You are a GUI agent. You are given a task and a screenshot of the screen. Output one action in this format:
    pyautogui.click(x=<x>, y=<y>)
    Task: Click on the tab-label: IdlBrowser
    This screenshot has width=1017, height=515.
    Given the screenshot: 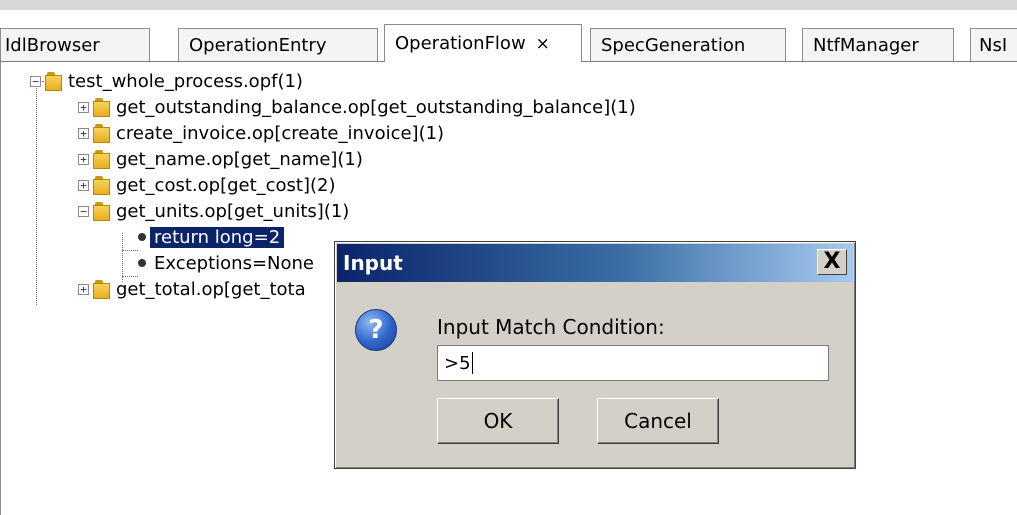 What is the action you would take?
    pyautogui.click(x=52, y=45)
    